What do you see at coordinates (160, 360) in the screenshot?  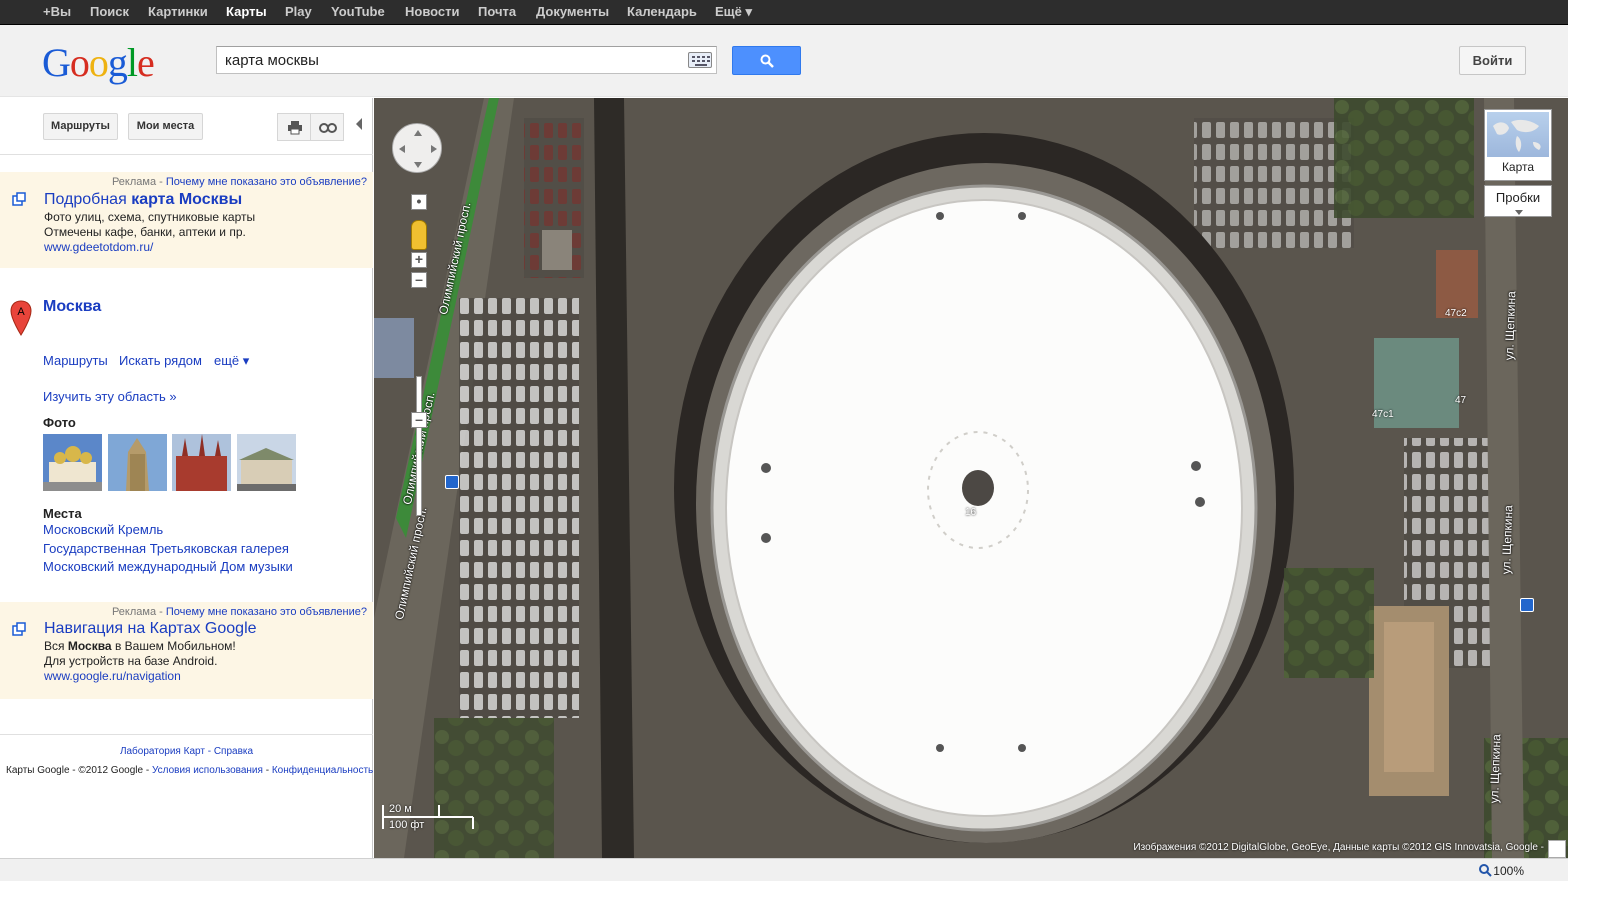 I see `result-search-nearby-link: Искать рядом` at bounding box center [160, 360].